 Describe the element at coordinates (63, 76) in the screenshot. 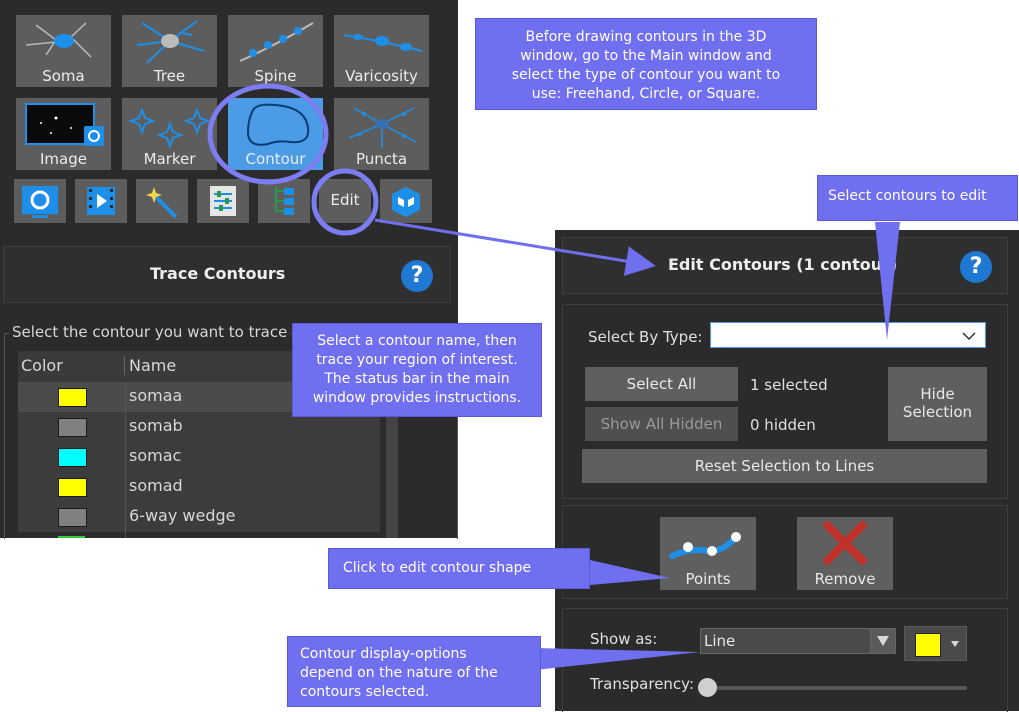

I see `soma-label: Soma` at that location.